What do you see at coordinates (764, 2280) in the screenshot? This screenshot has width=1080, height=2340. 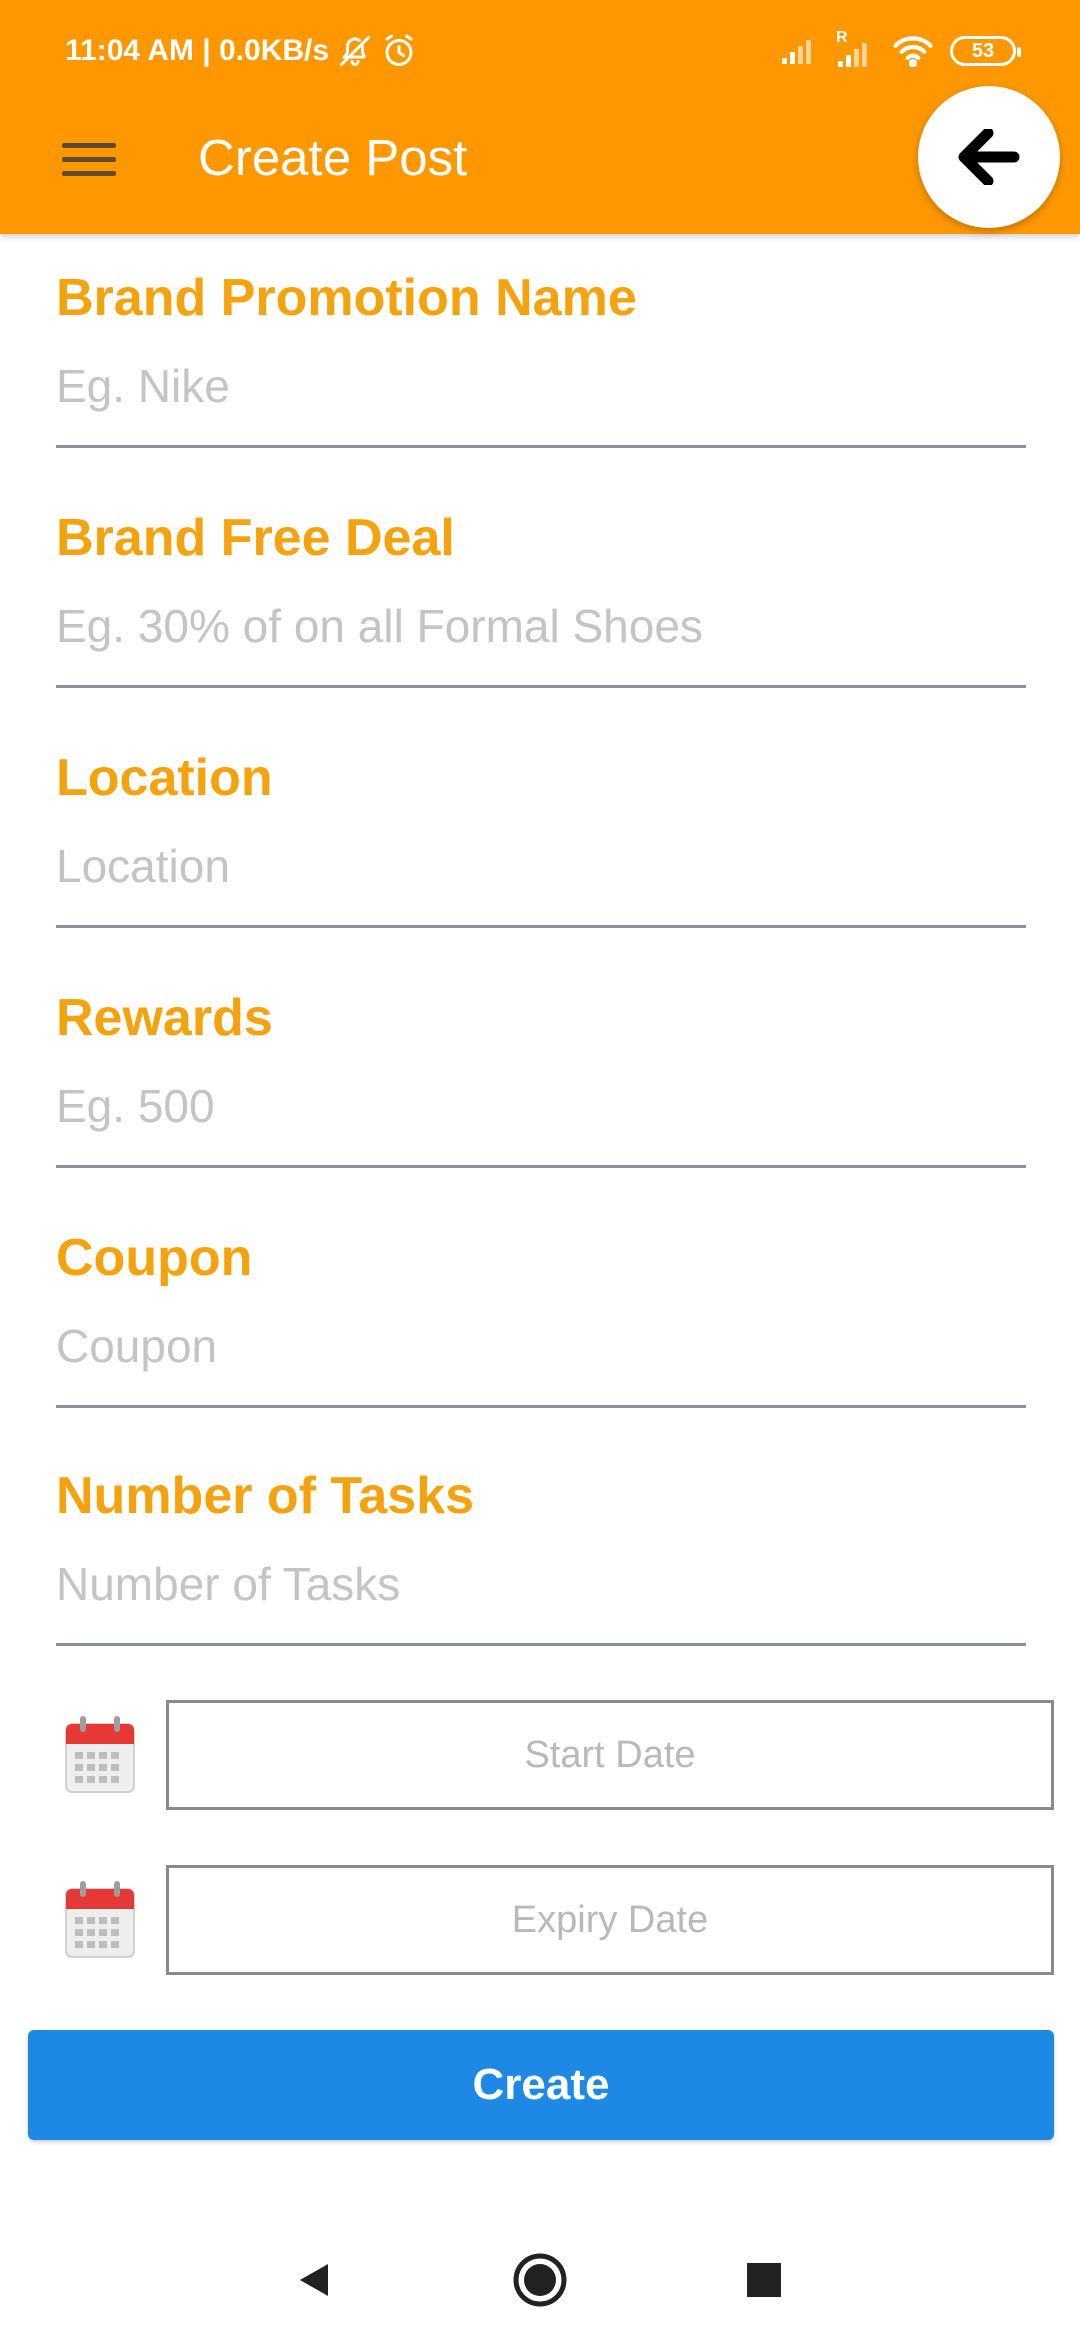 I see `recents-square-icon` at bounding box center [764, 2280].